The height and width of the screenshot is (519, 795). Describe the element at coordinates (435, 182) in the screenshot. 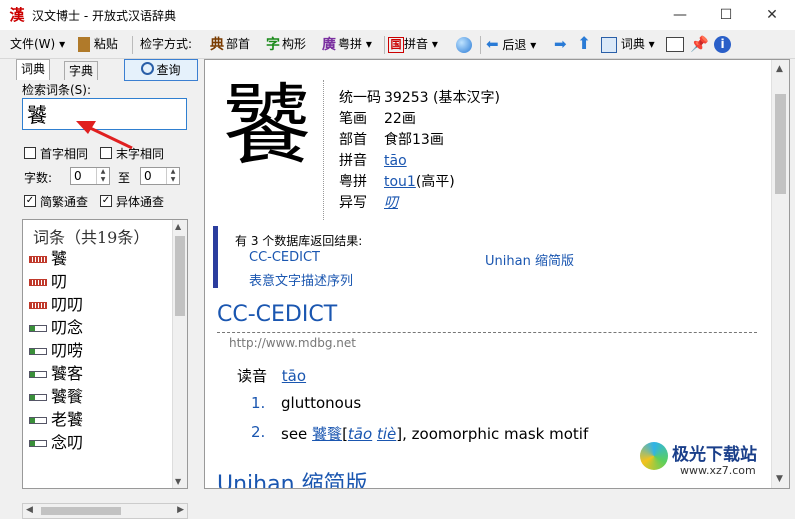

I see `property-value: (高平)` at that location.